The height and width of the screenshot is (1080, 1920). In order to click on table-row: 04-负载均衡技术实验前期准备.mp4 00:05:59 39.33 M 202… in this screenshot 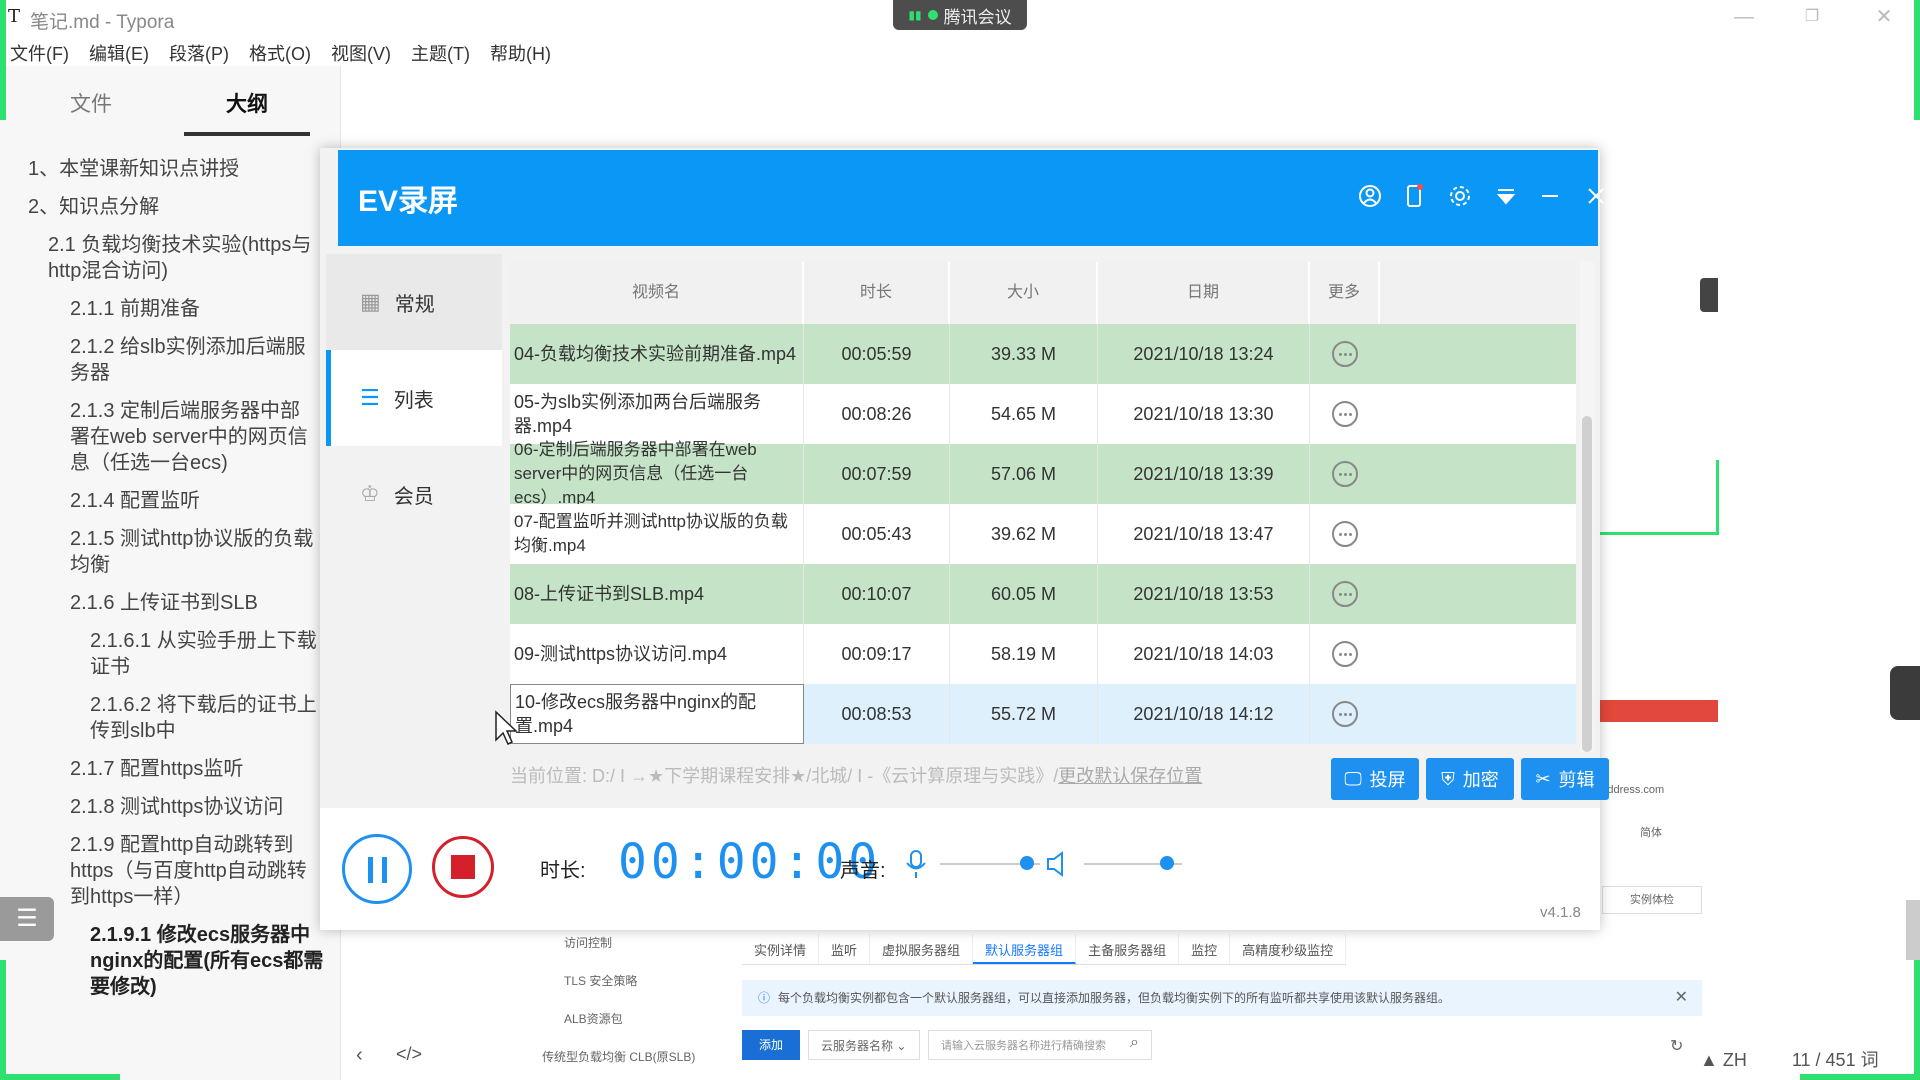, I will do `click(1043, 354)`.